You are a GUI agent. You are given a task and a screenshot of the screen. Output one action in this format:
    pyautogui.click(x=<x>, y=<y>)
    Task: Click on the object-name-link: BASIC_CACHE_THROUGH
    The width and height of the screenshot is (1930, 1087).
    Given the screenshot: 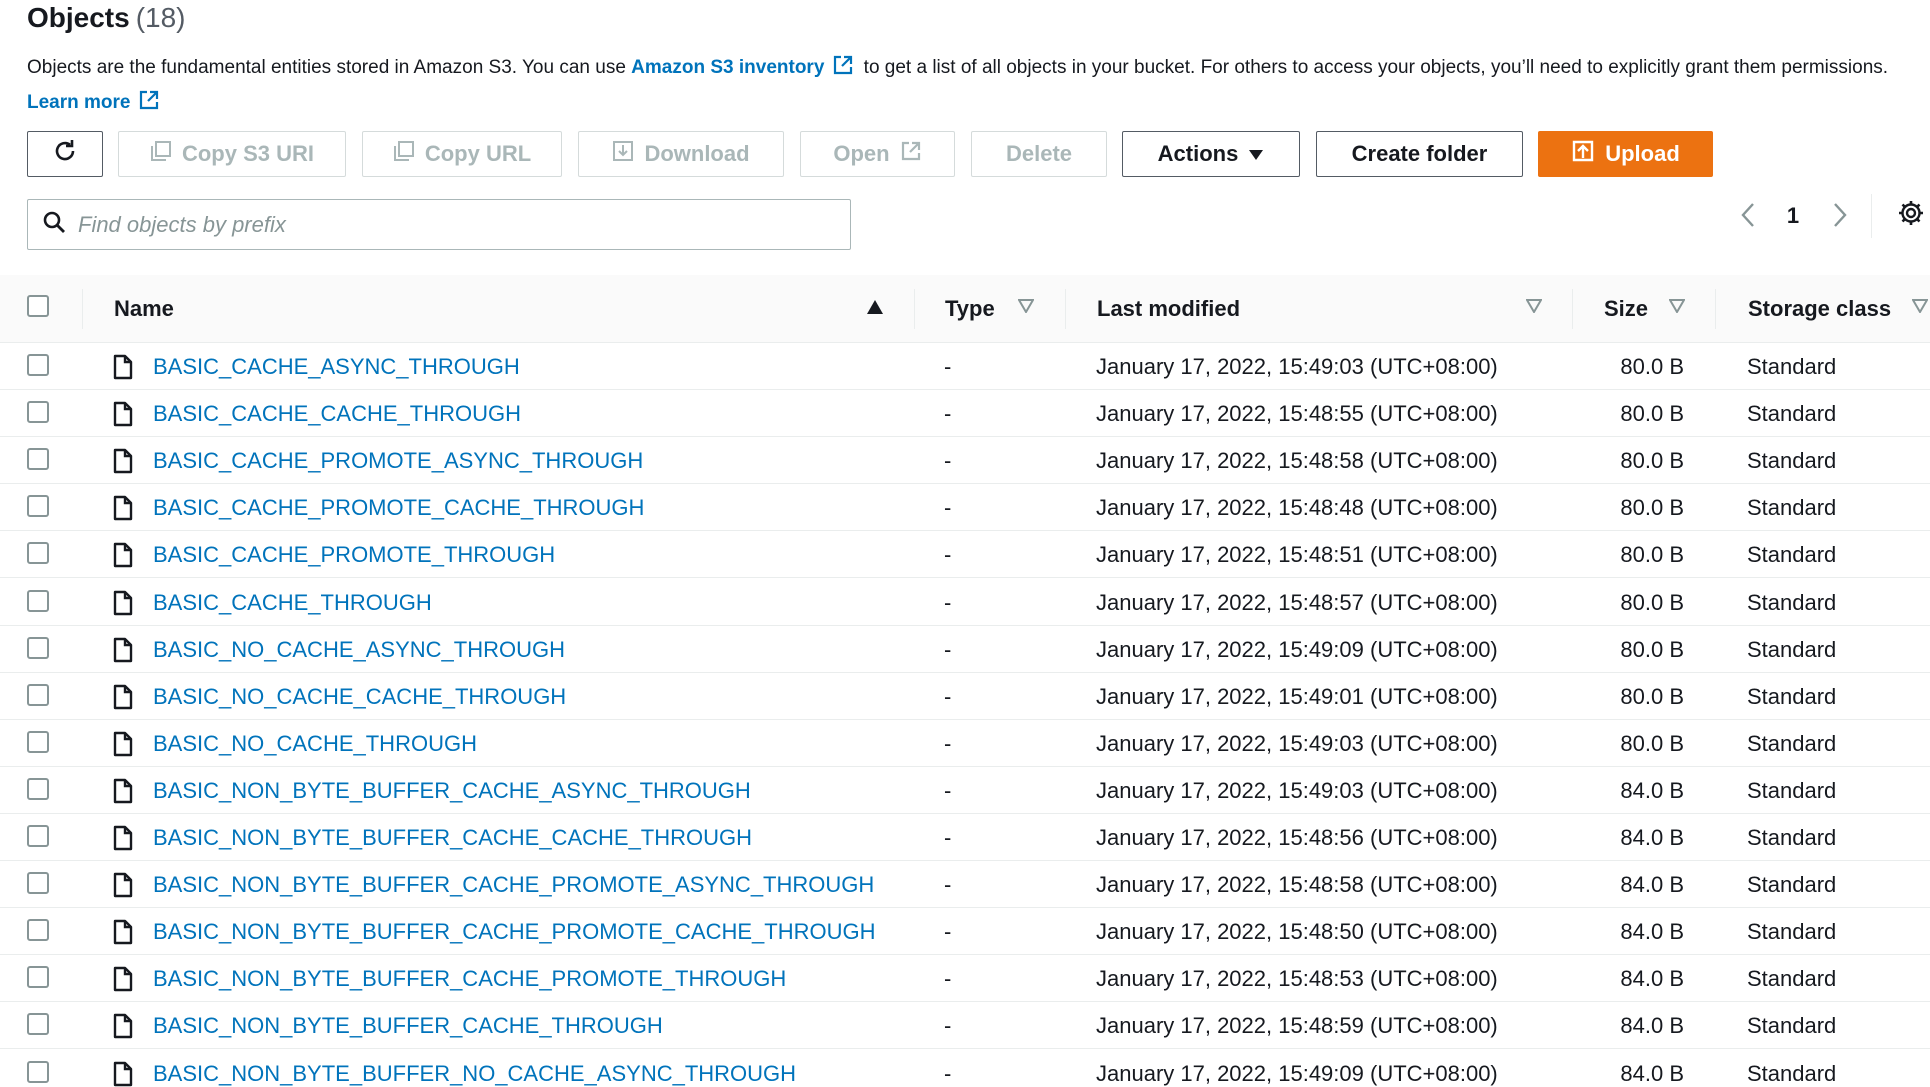 What is the action you would take?
    pyautogui.click(x=292, y=603)
    